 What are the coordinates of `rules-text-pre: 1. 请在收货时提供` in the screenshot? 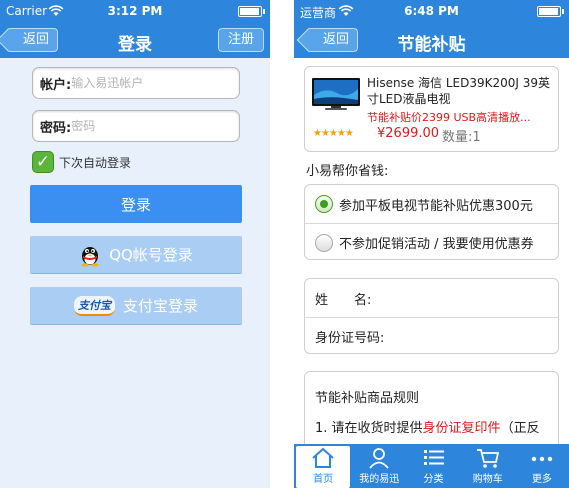 It's located at (369, 428).